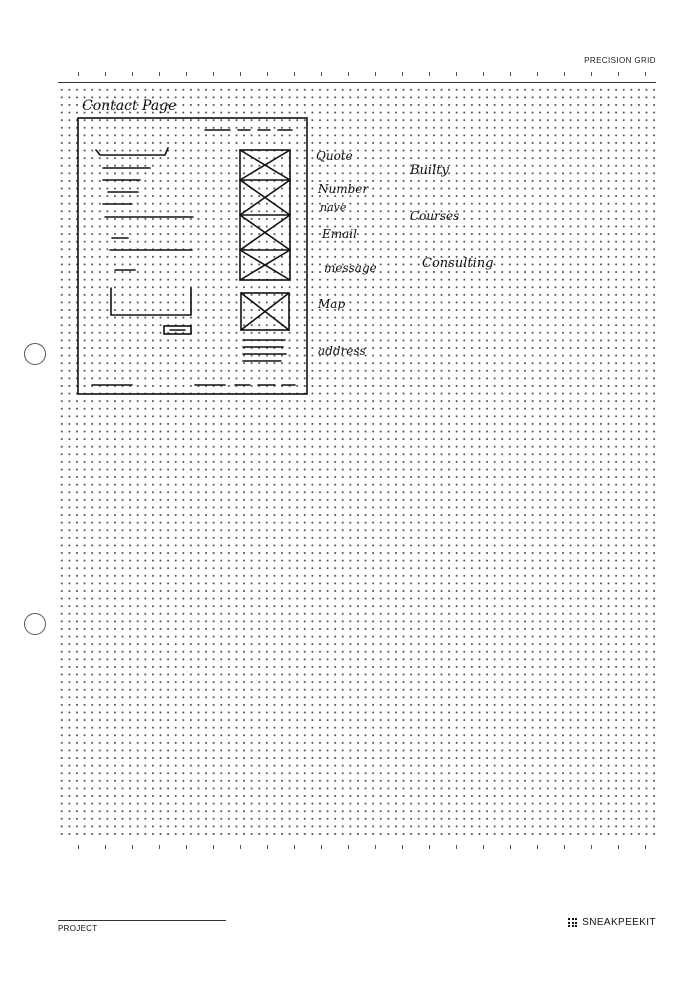 The image size is (700, 989). Describe the element at coordinates (342, 351) in the screenshot. I see `annotation-address: address` at that location.